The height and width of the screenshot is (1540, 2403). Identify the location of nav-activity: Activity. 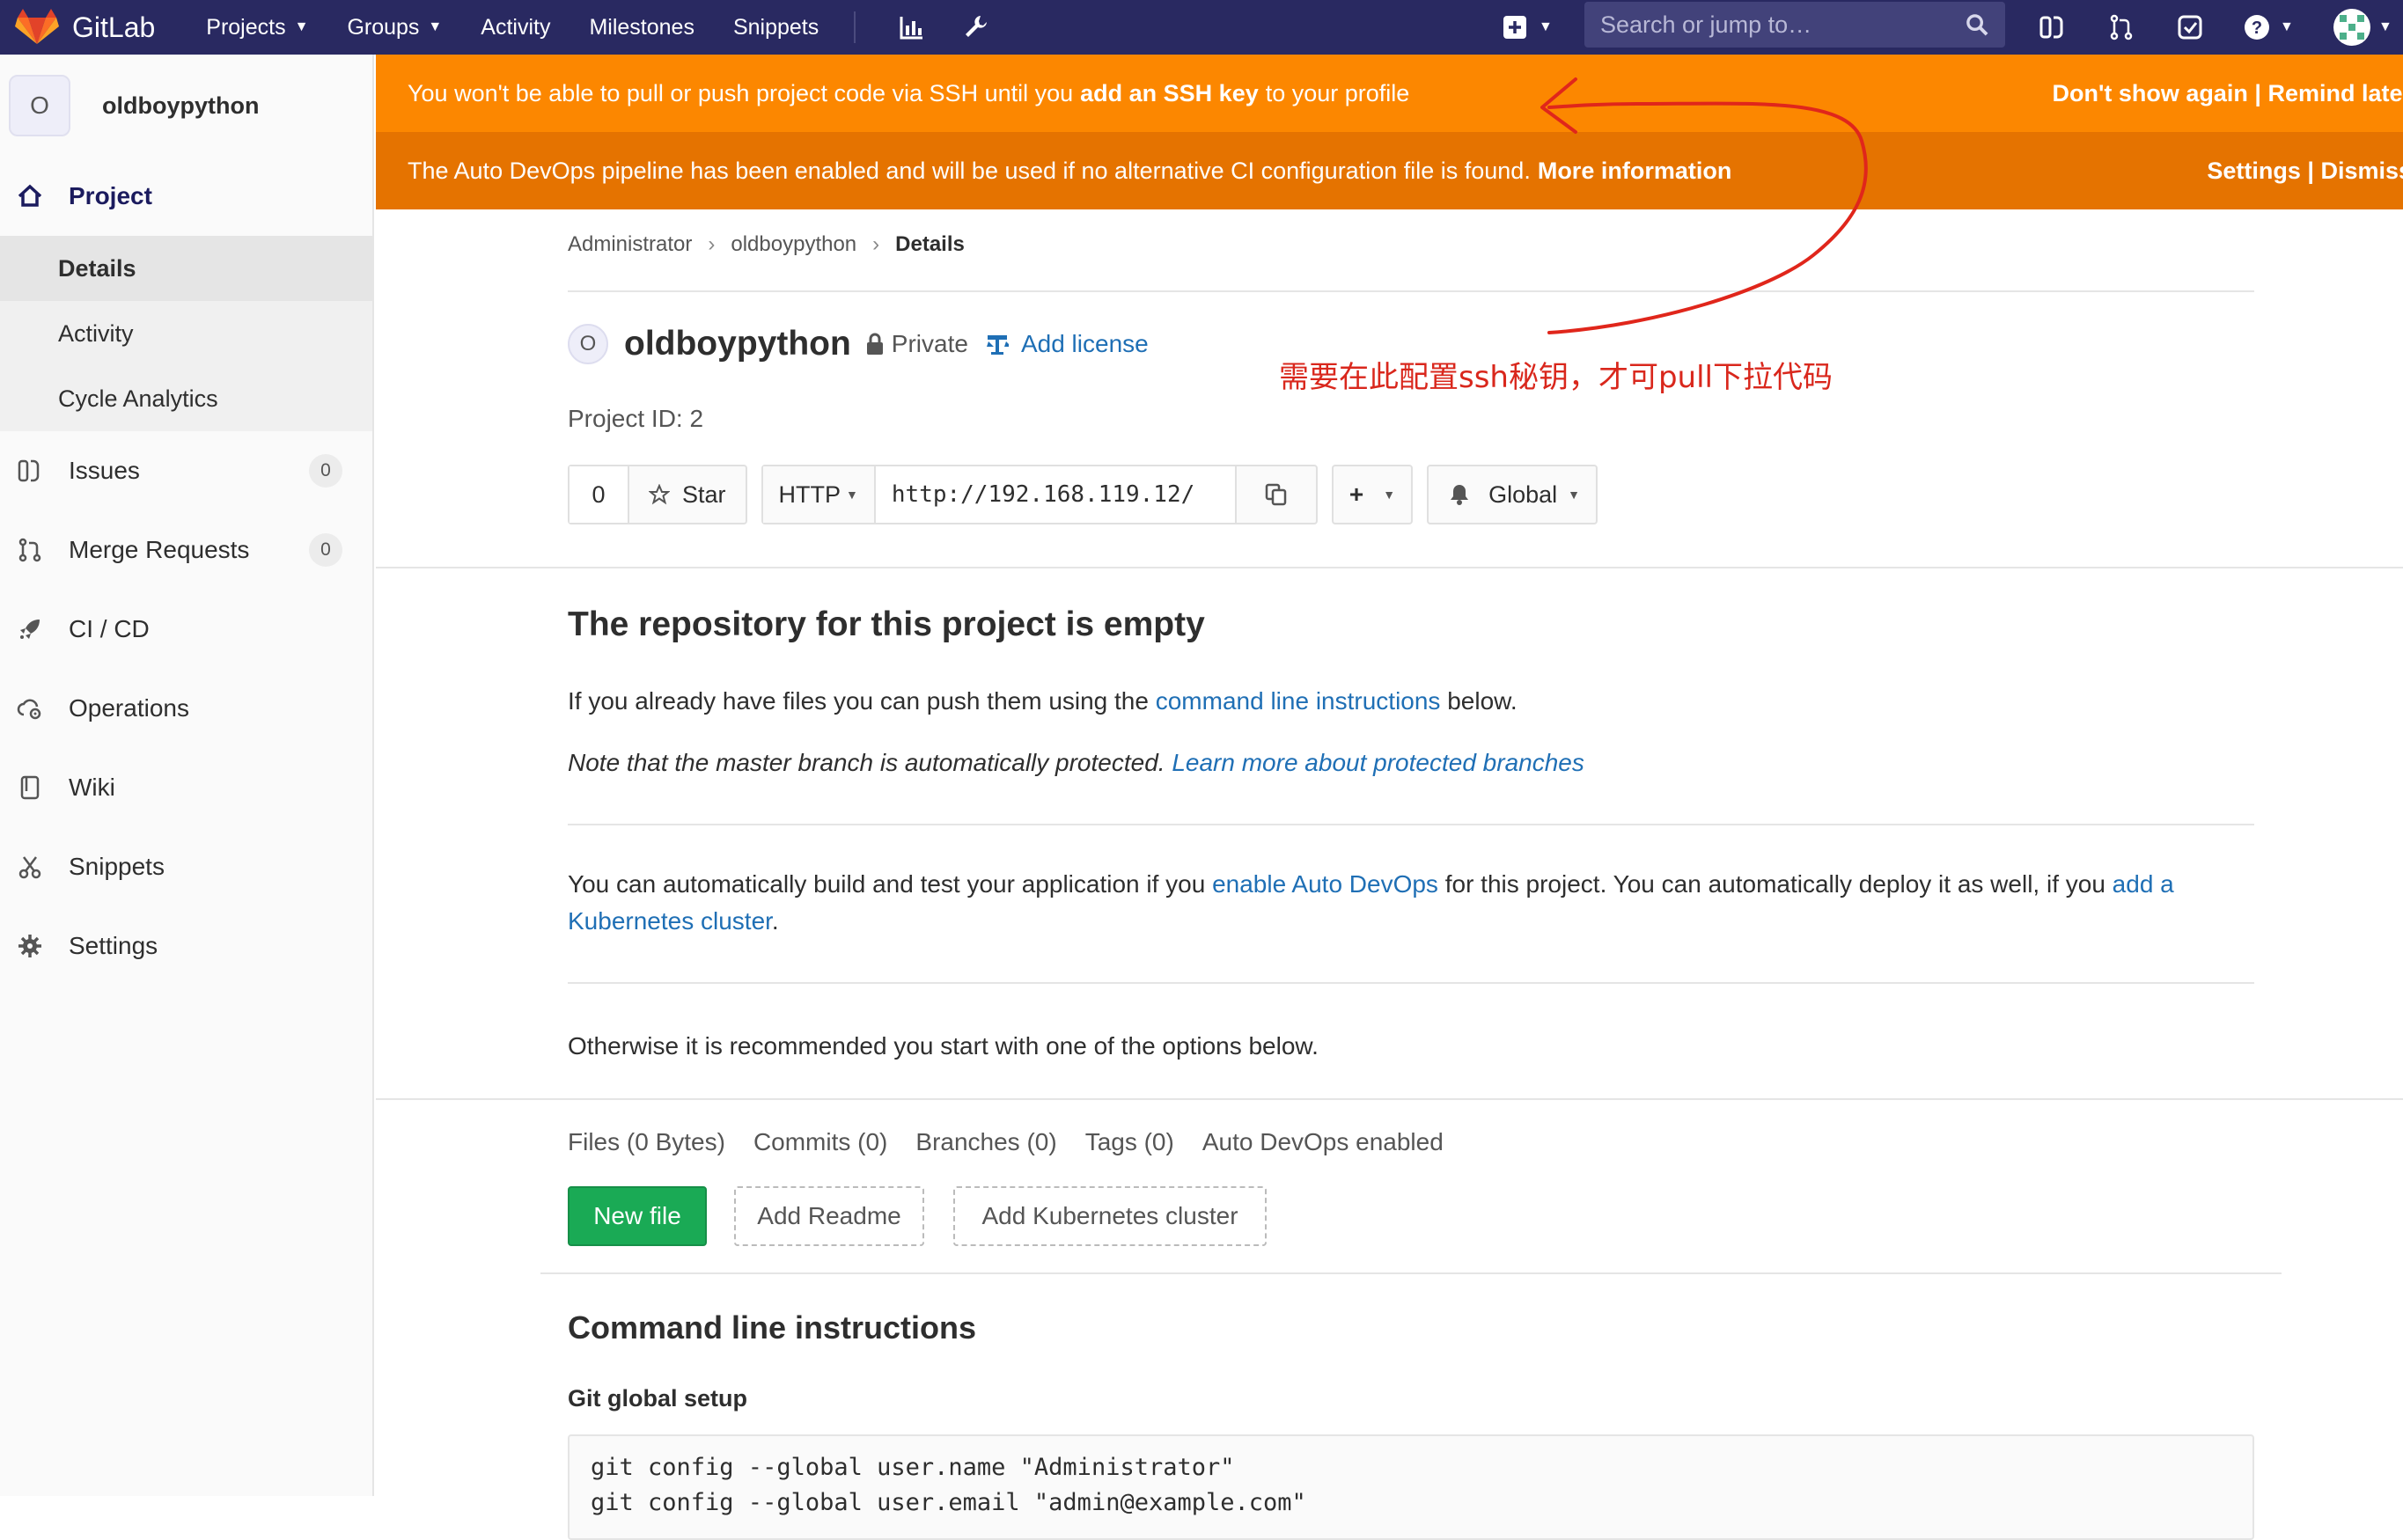
(515, 28).